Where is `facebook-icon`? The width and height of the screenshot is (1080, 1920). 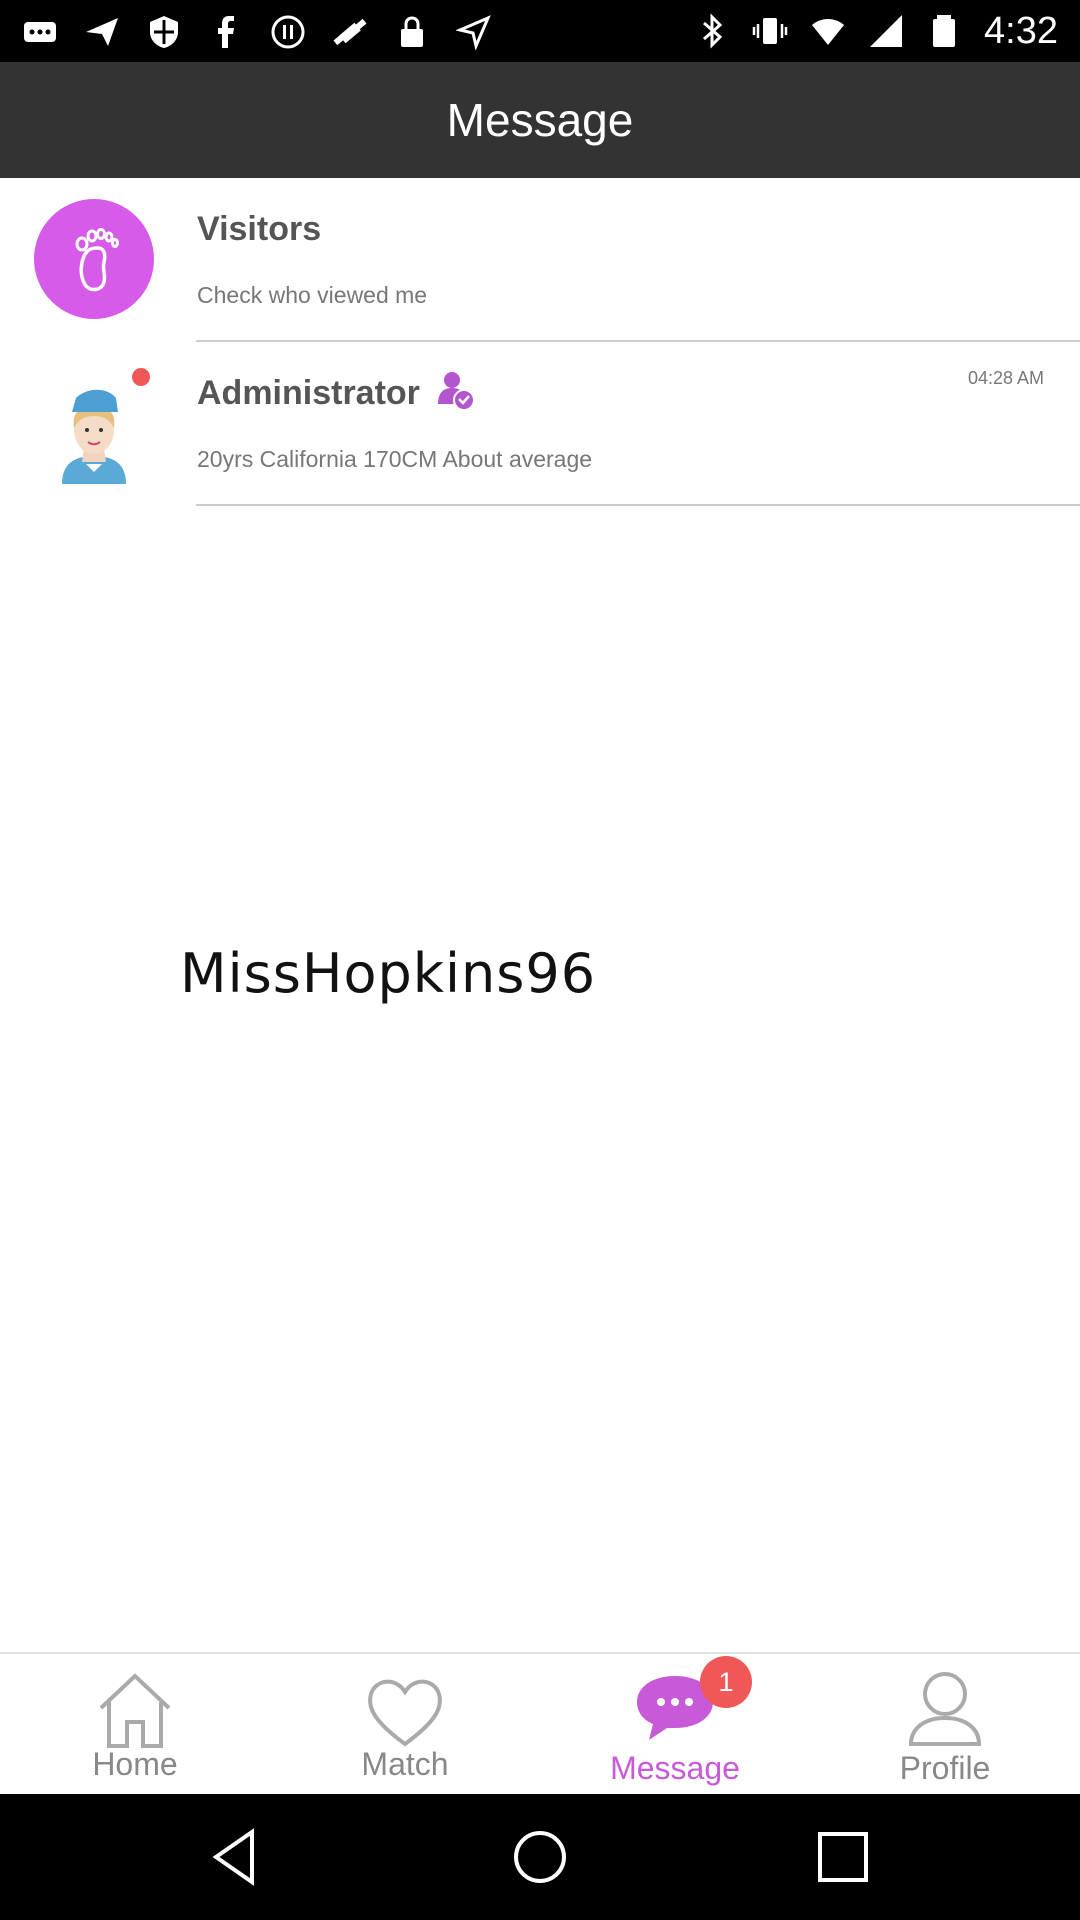
facebook-icon is located at coordinates (226, 32).